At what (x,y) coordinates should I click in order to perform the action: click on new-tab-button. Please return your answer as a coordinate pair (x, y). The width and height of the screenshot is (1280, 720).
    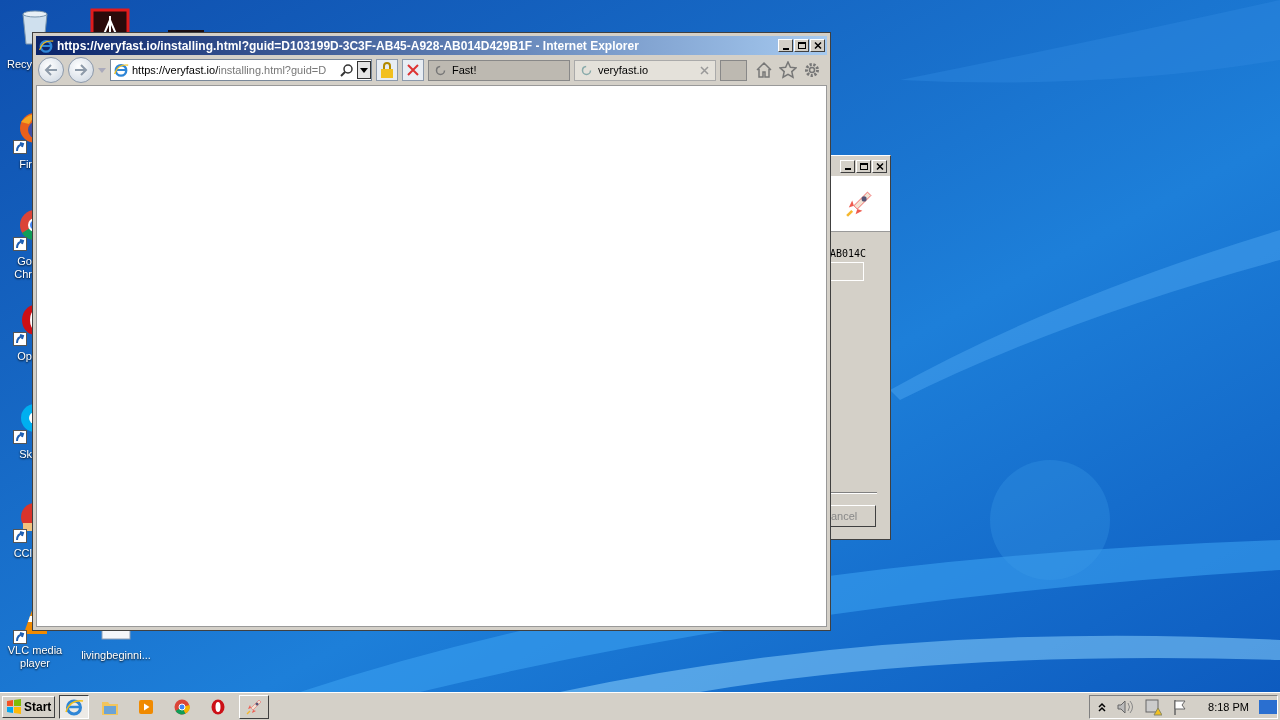
    Looking at the image, I should click on (733, 70).